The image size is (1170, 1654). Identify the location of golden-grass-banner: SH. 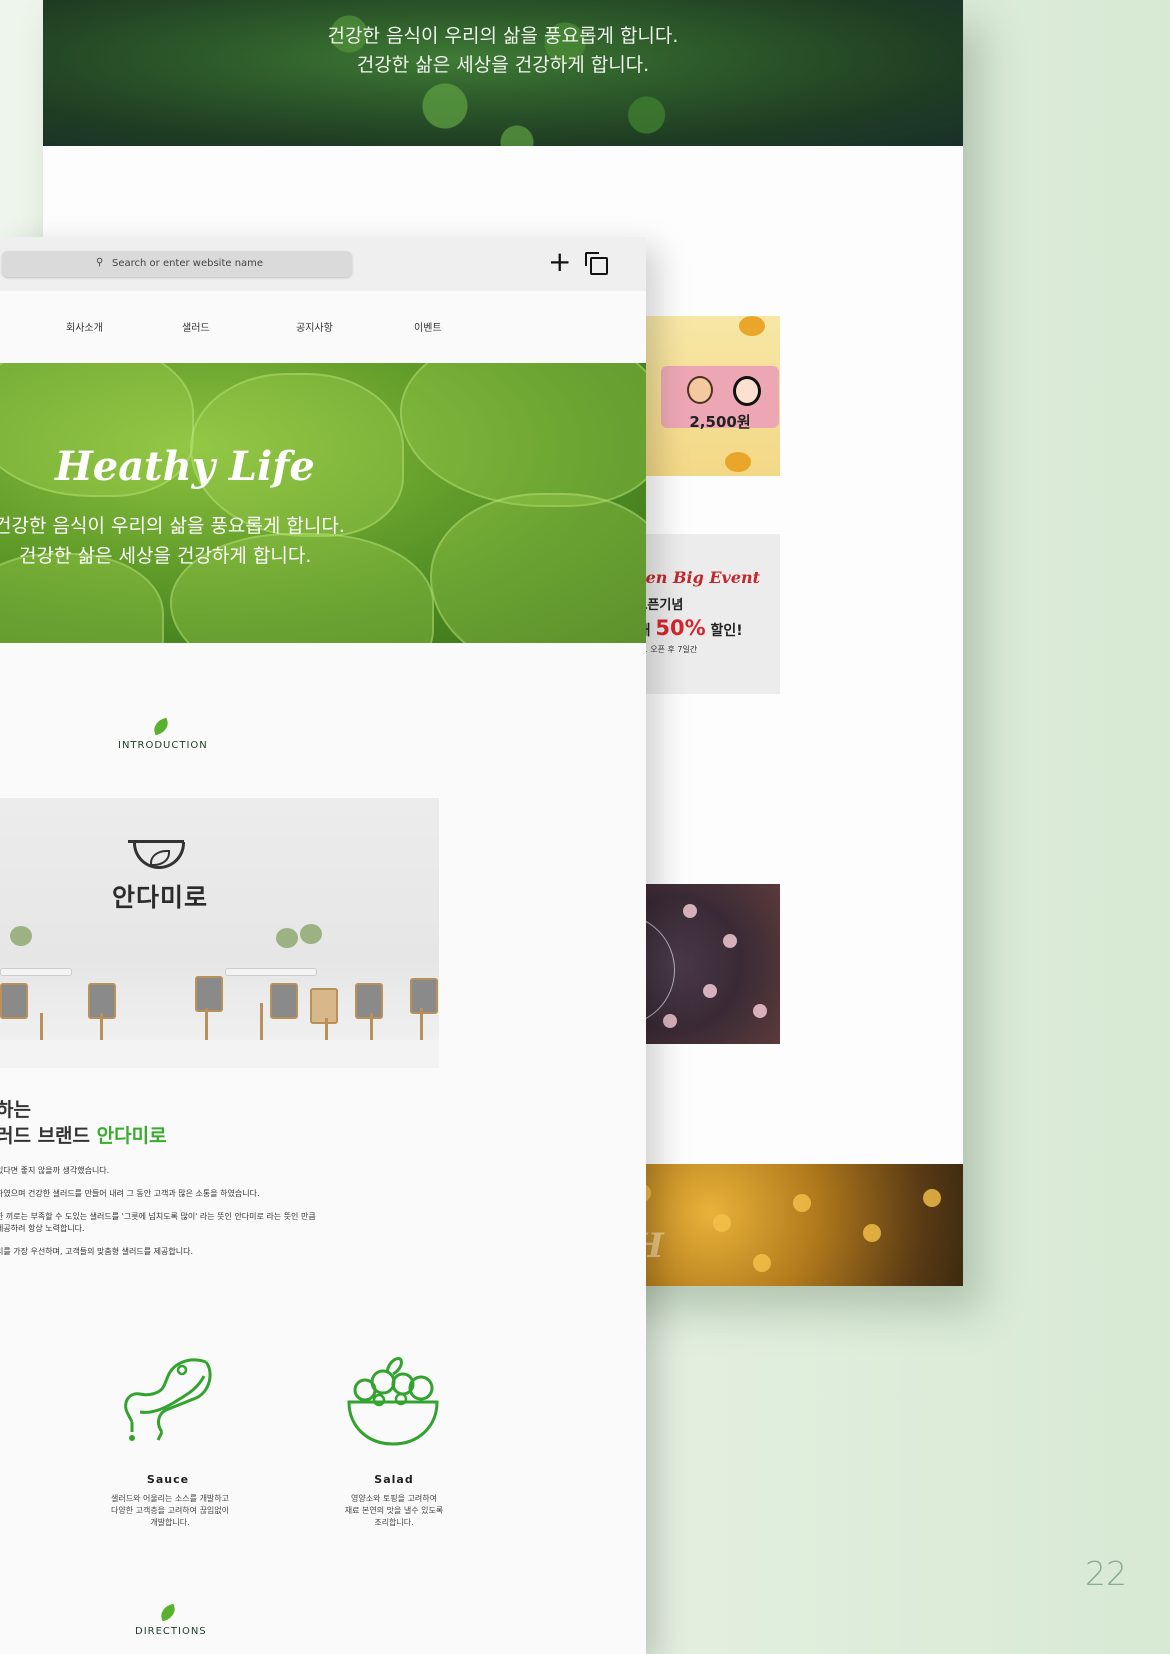
(783, 1225).